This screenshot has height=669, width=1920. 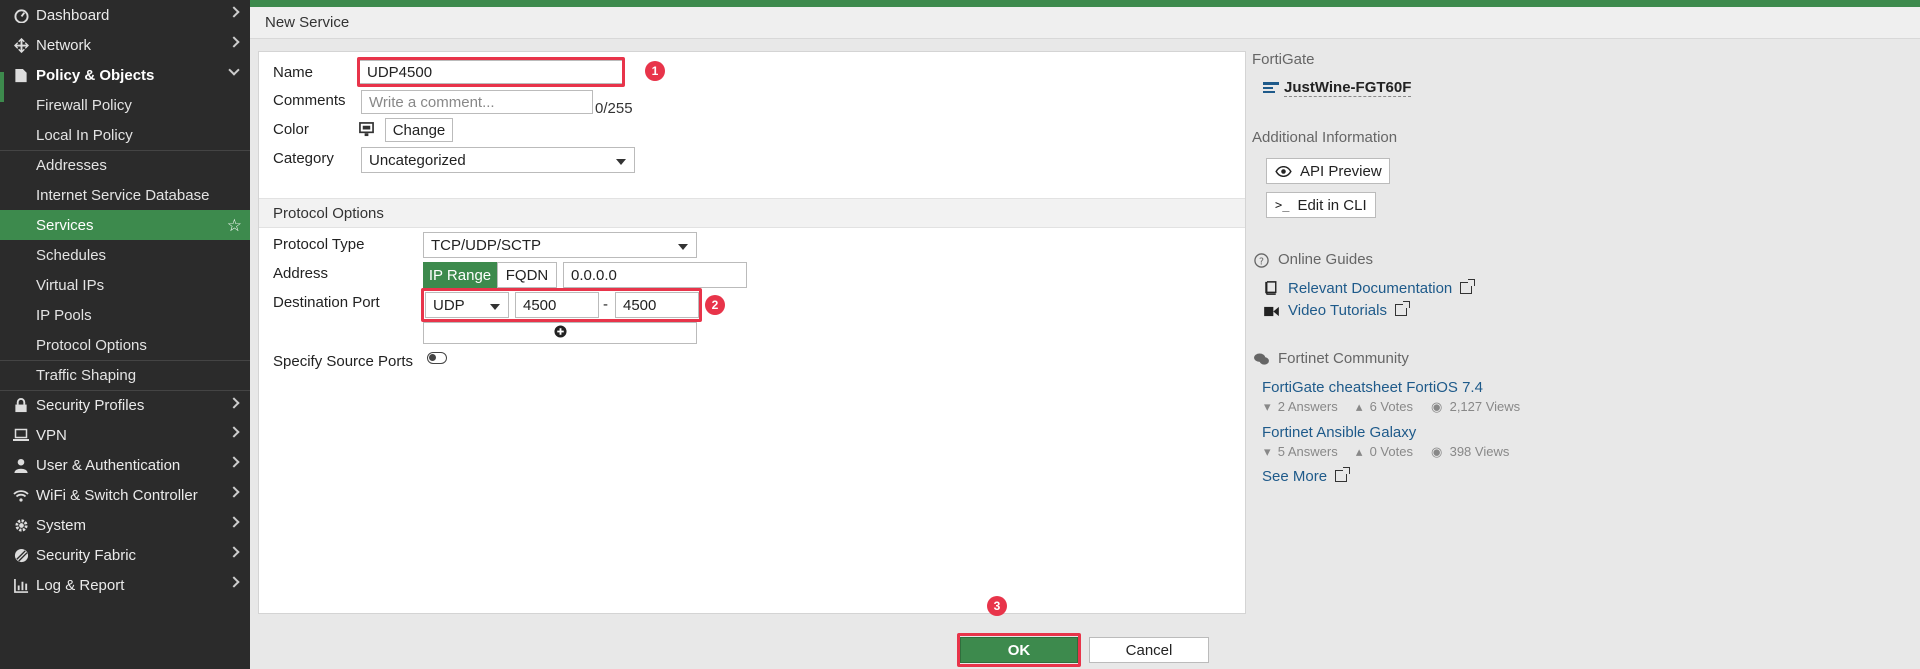 I want to click on sidebar-sub-local-in-policy: Local In Policy, so click(x=125, y=135).